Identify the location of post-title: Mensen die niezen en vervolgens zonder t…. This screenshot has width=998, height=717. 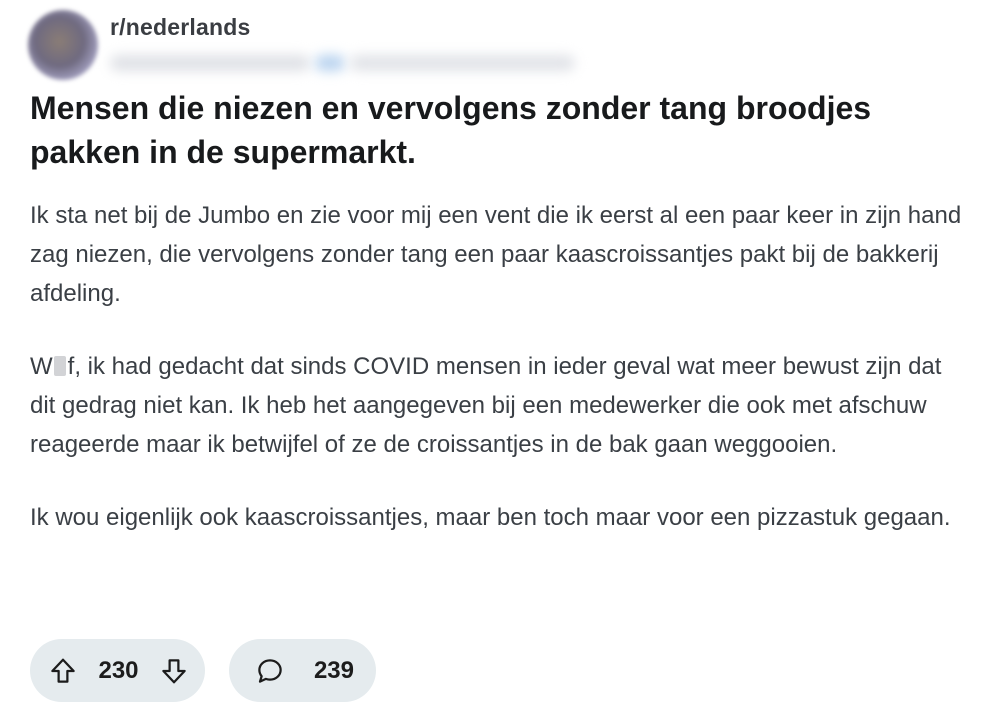
(500, 130).